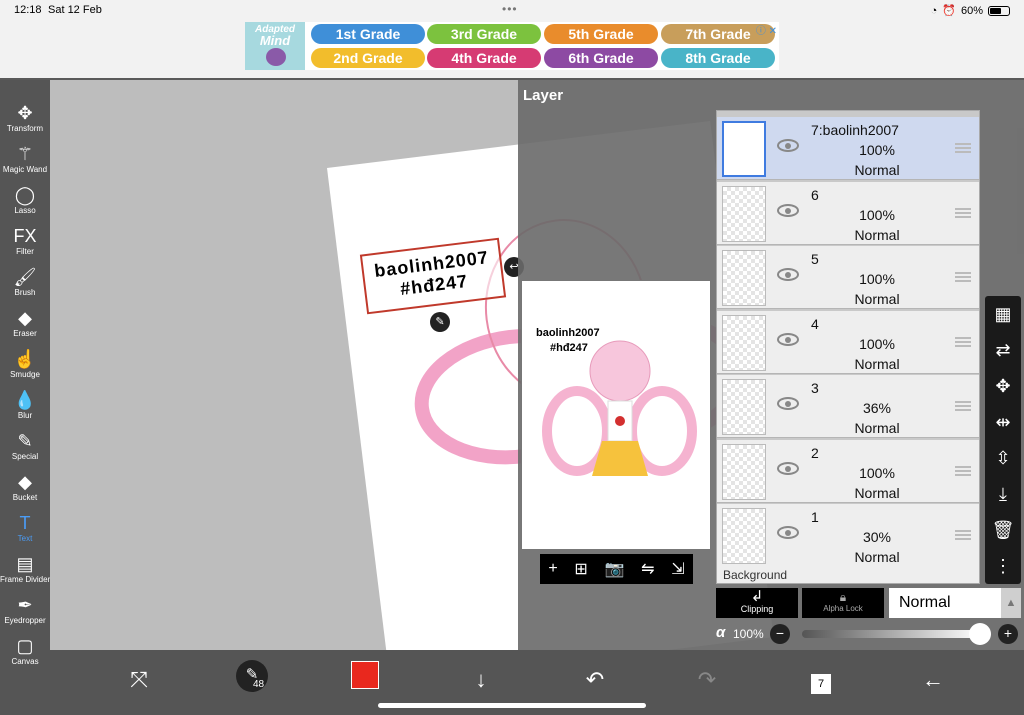 This screenshot has width=1024, height=715. Describe the element at coordinates (1003, 494) in the screenshot. I see `merge-down-icon: ⤓` at that location.